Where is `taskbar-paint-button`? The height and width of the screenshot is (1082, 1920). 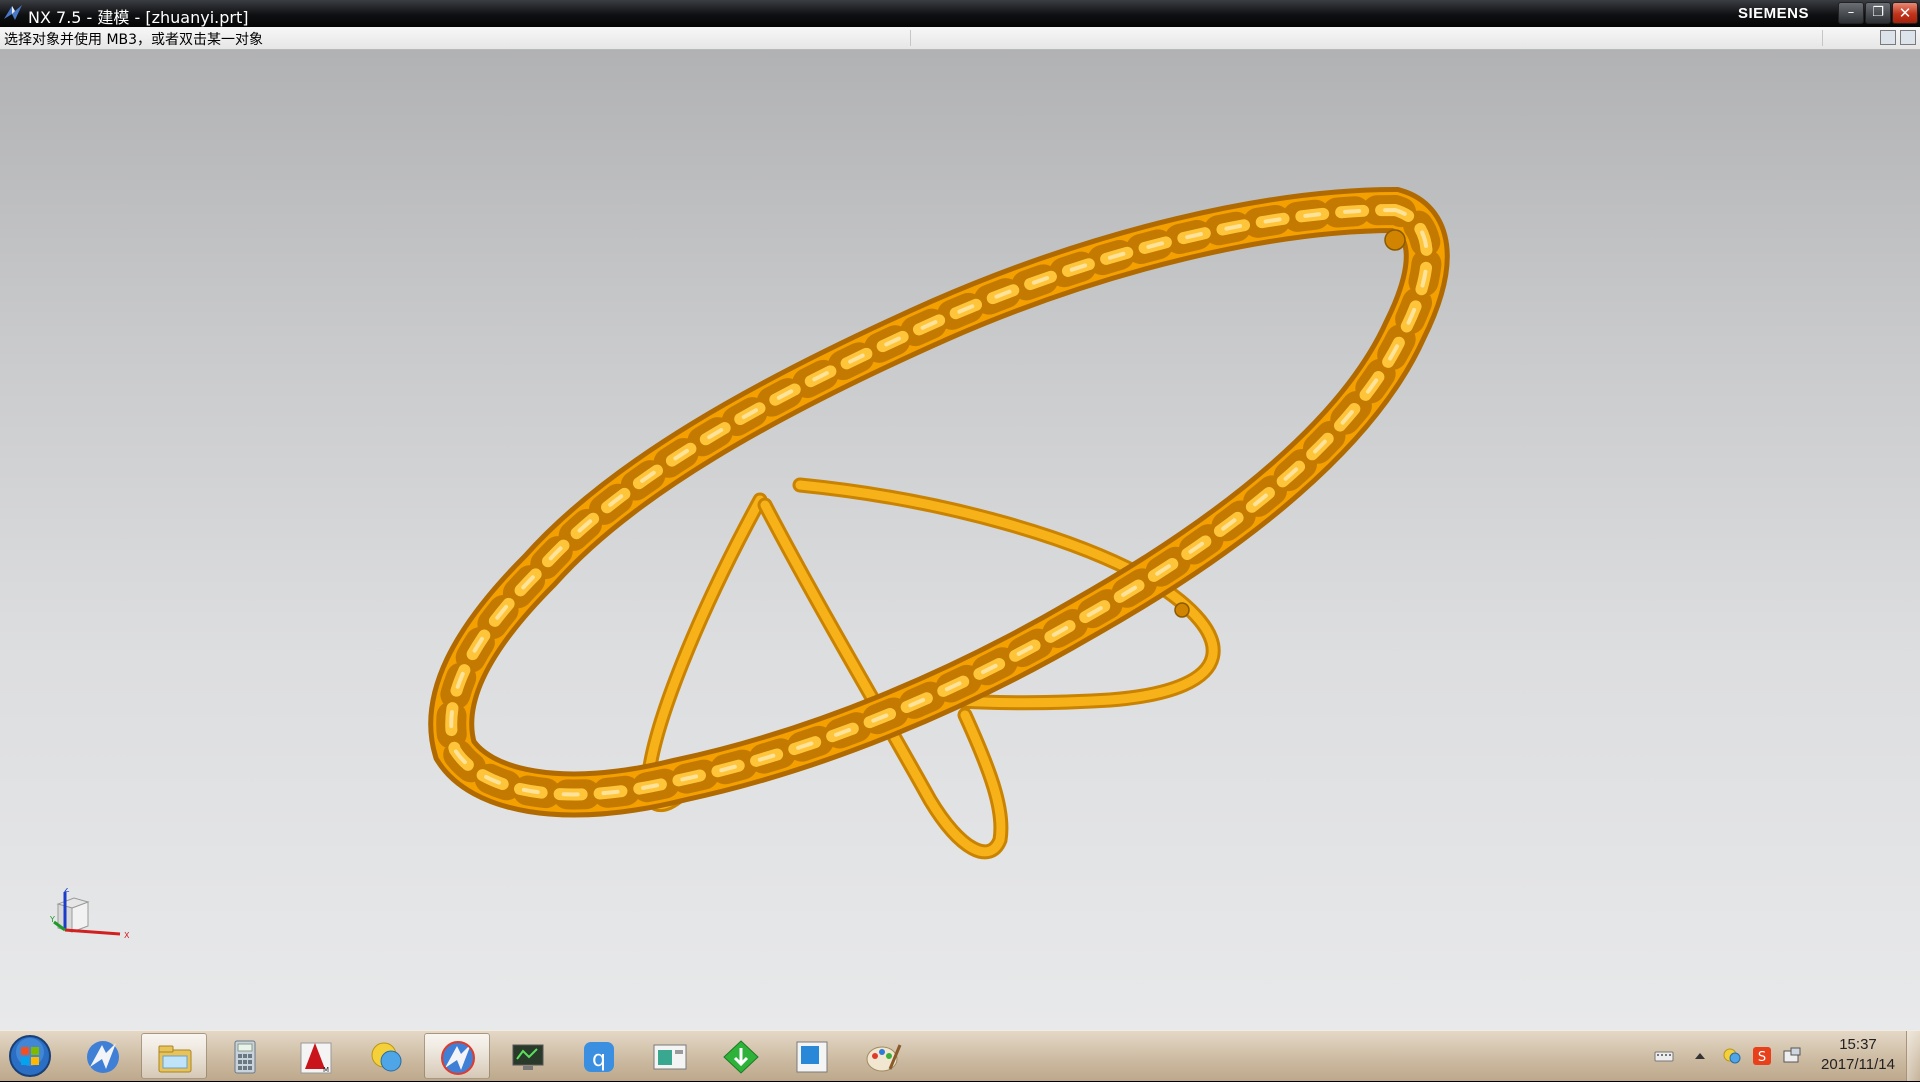
taskbar-paint-button is located at coordinates (883, 1056).